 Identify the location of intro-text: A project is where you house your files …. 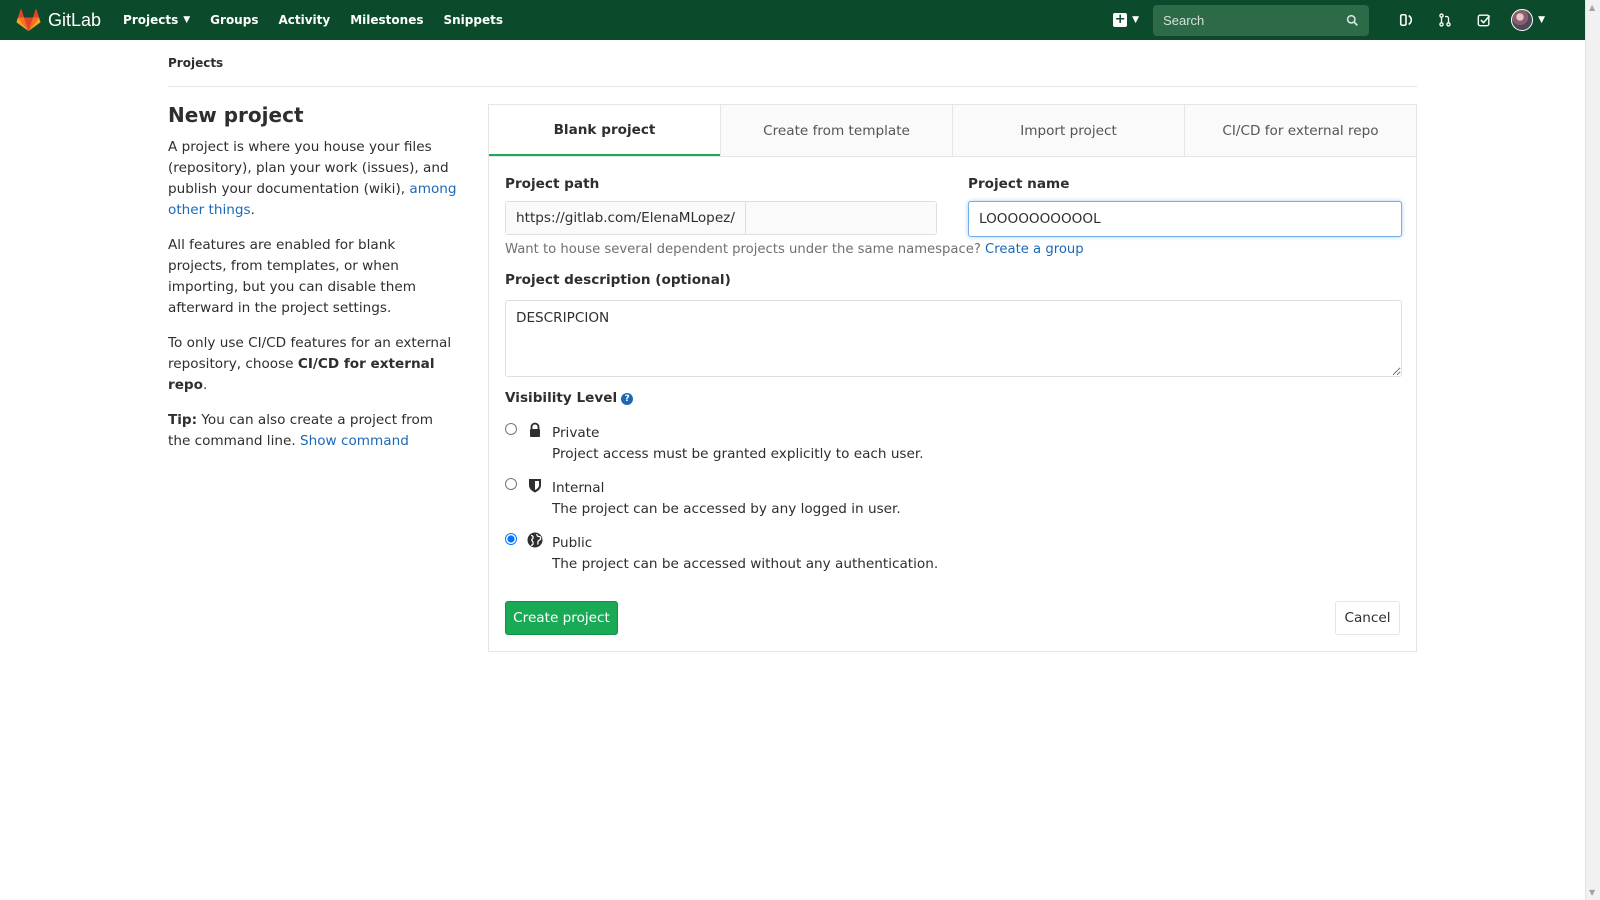
(312, 178).